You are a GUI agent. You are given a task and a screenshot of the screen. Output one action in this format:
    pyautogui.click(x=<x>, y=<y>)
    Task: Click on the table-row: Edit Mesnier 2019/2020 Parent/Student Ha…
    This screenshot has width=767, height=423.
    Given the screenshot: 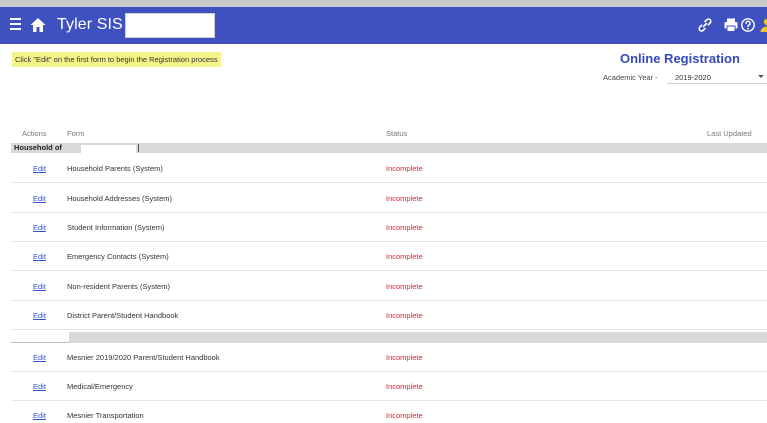 What is the action you would take?
    pyautogui.click(x=389, y=357)
    